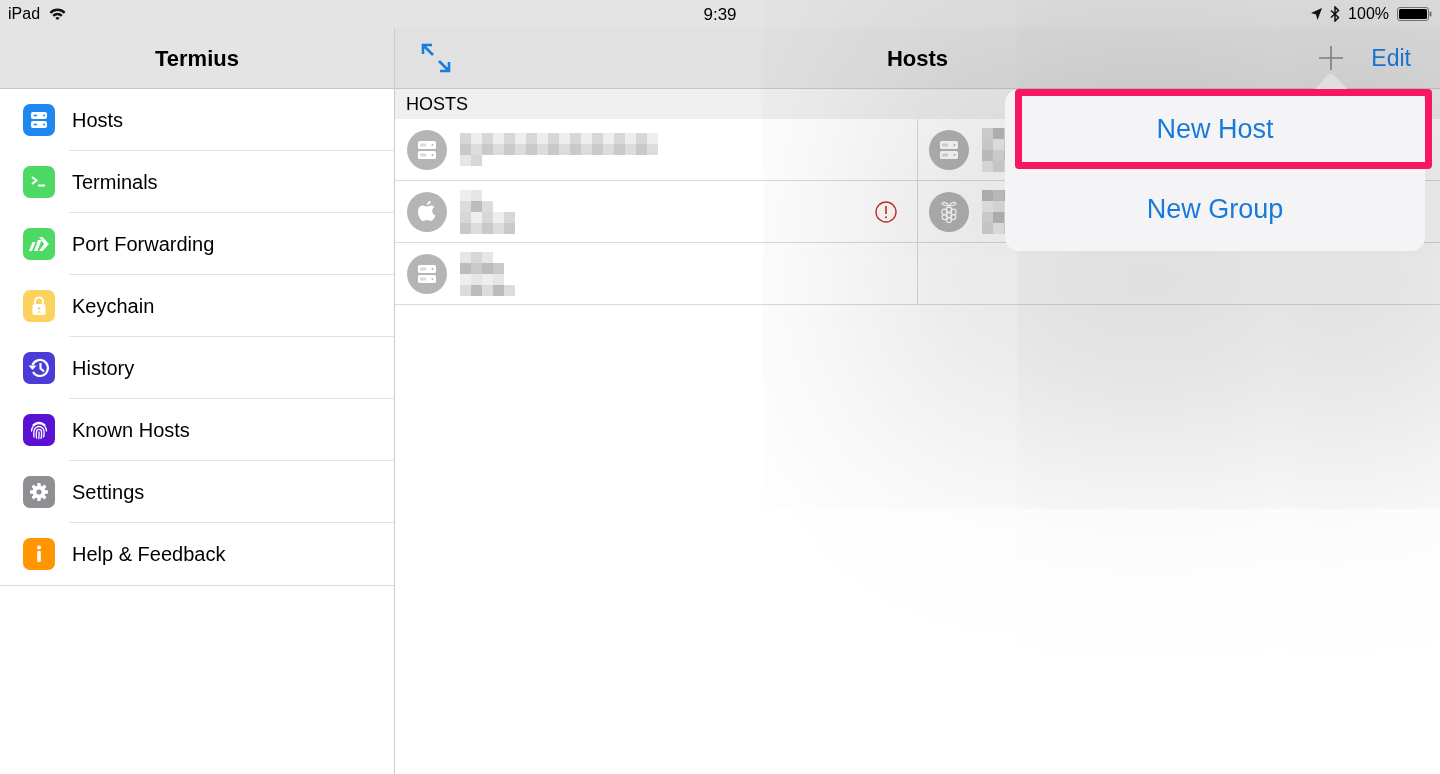 Image resolution: width=1440 pixels, height=774 pixels. Describe the element at coordinates (24, 14) in the screenshot. I see `carrier-name: iPad` at that location.